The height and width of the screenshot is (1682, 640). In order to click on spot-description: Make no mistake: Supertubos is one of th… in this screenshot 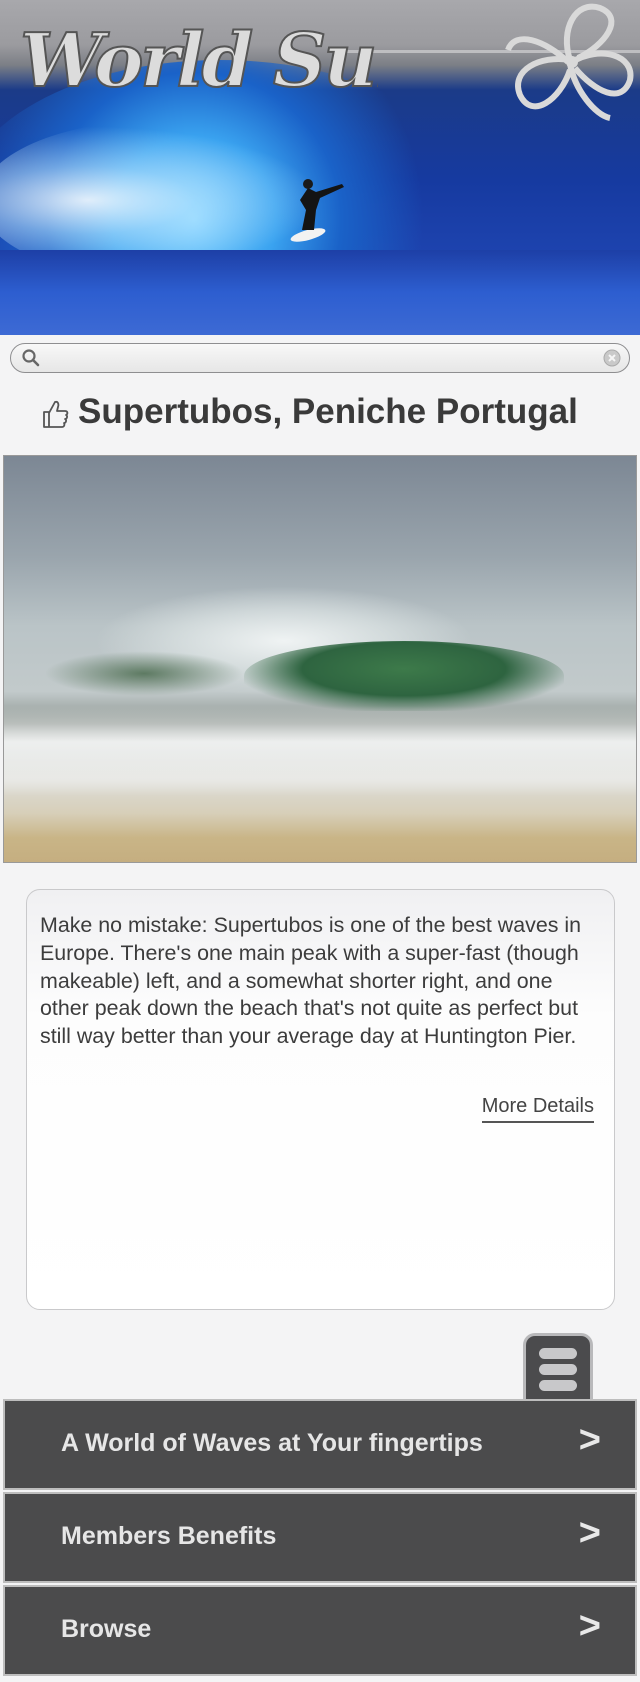, I will do `click(311, 981)`.